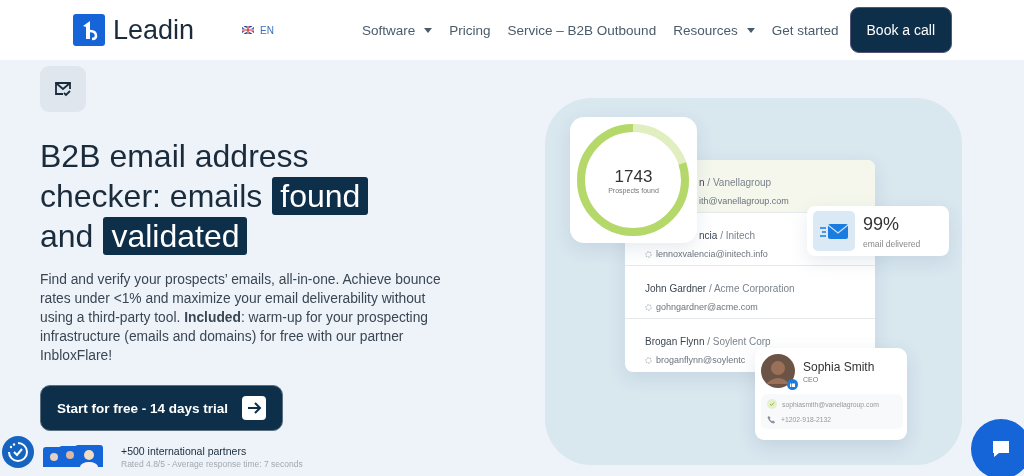 This screenshot has height=476, width=1024. Describe the element at coordinates (707, 307) in the screenshot. I see `prospect-email: gohngardner@acme.com` at that location.